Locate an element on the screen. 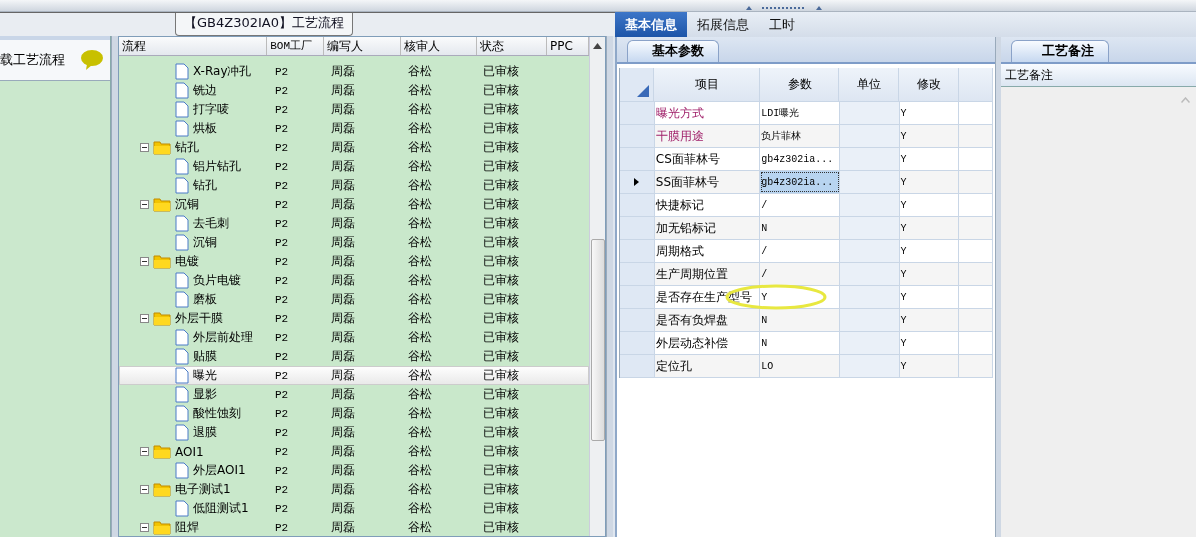 This screenshot has height=537, width=1196. tree-row: 外层前处理 P2 周磊 谷松 已审核 is located at coordinates (354, 337).